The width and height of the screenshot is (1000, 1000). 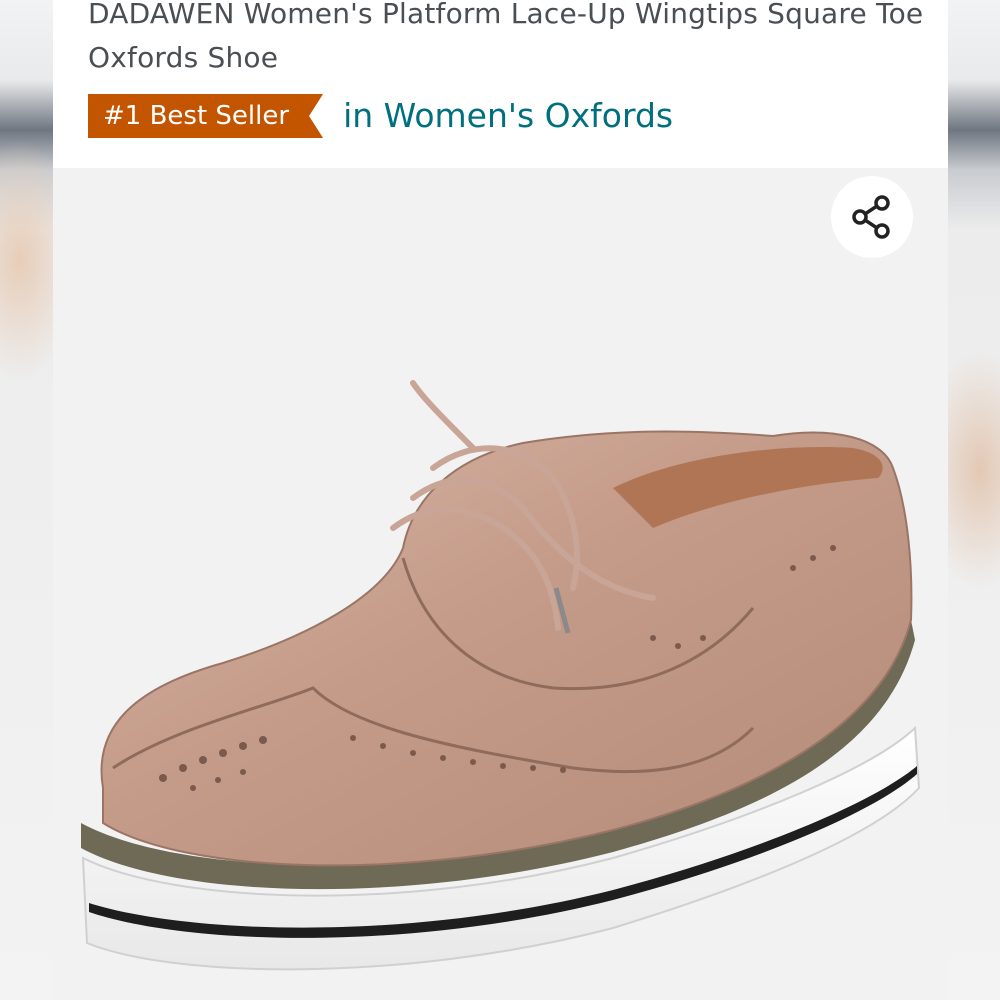 What do you see at coordinates (508, 116) in the screenshot?
I see `category-link: in Women's Oxfords` at bounding box center [508, 116].